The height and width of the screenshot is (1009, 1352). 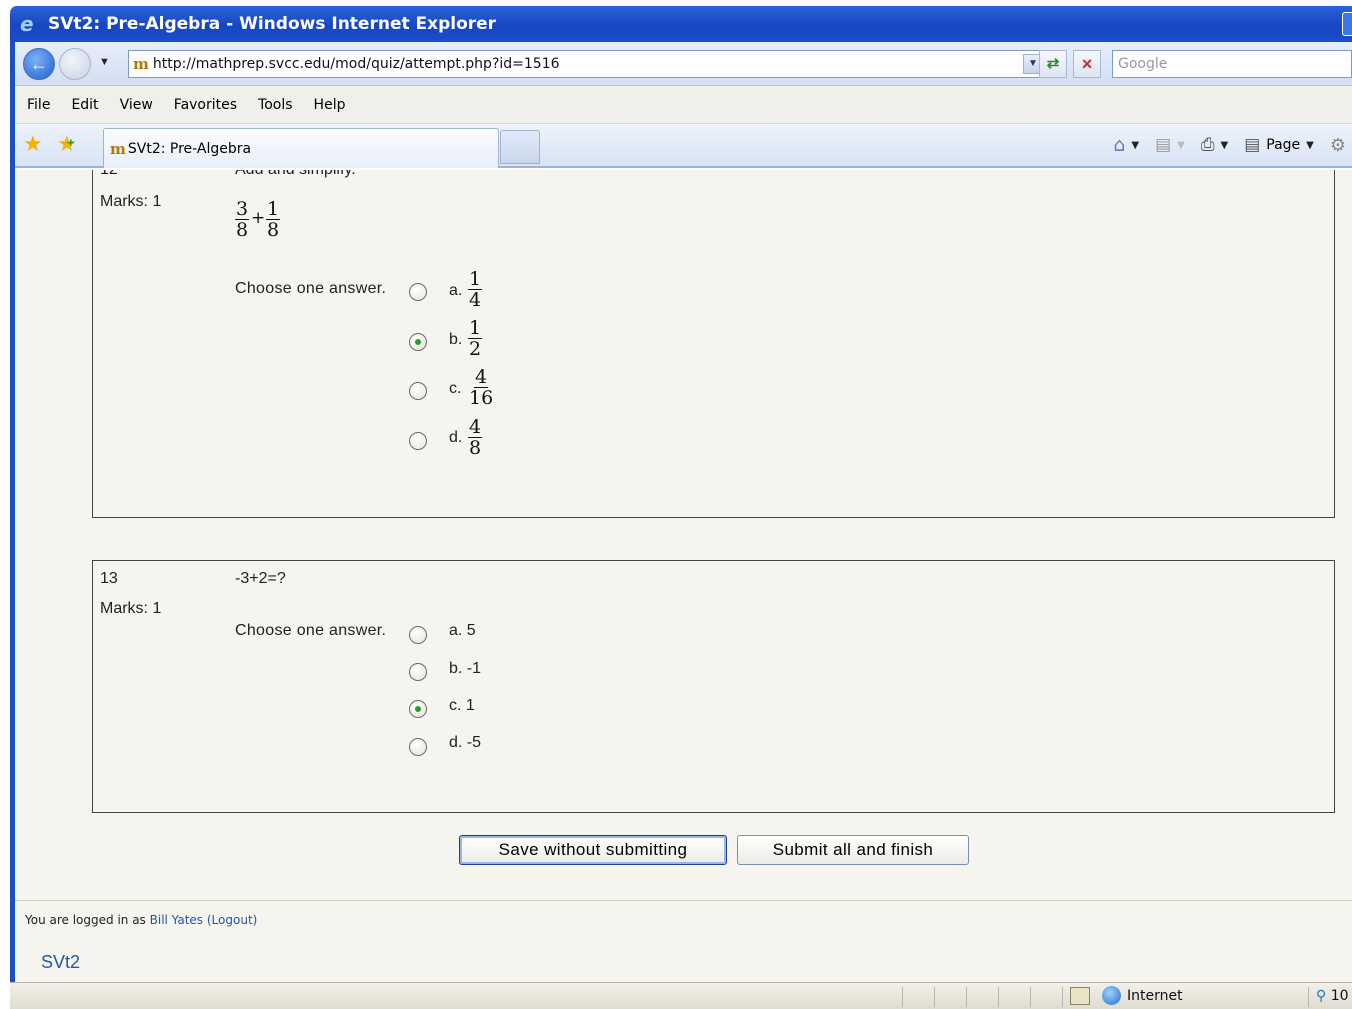 What do you see at coordinates (109, 174) in the screenshot?
I see `question-number: 12` at bounding box center [109, 174].